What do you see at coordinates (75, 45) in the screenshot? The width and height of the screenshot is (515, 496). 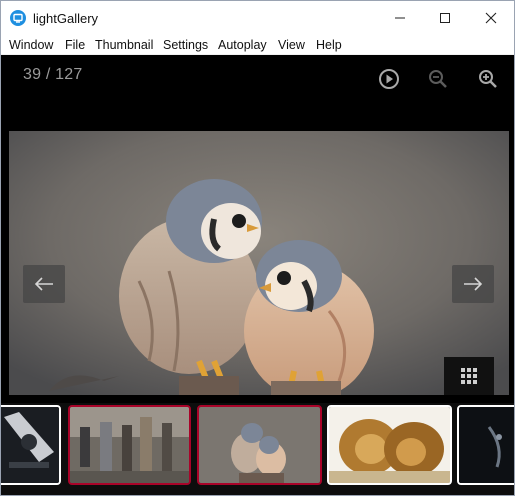 I see `menu-file: File` at bounding box center [75, 45].